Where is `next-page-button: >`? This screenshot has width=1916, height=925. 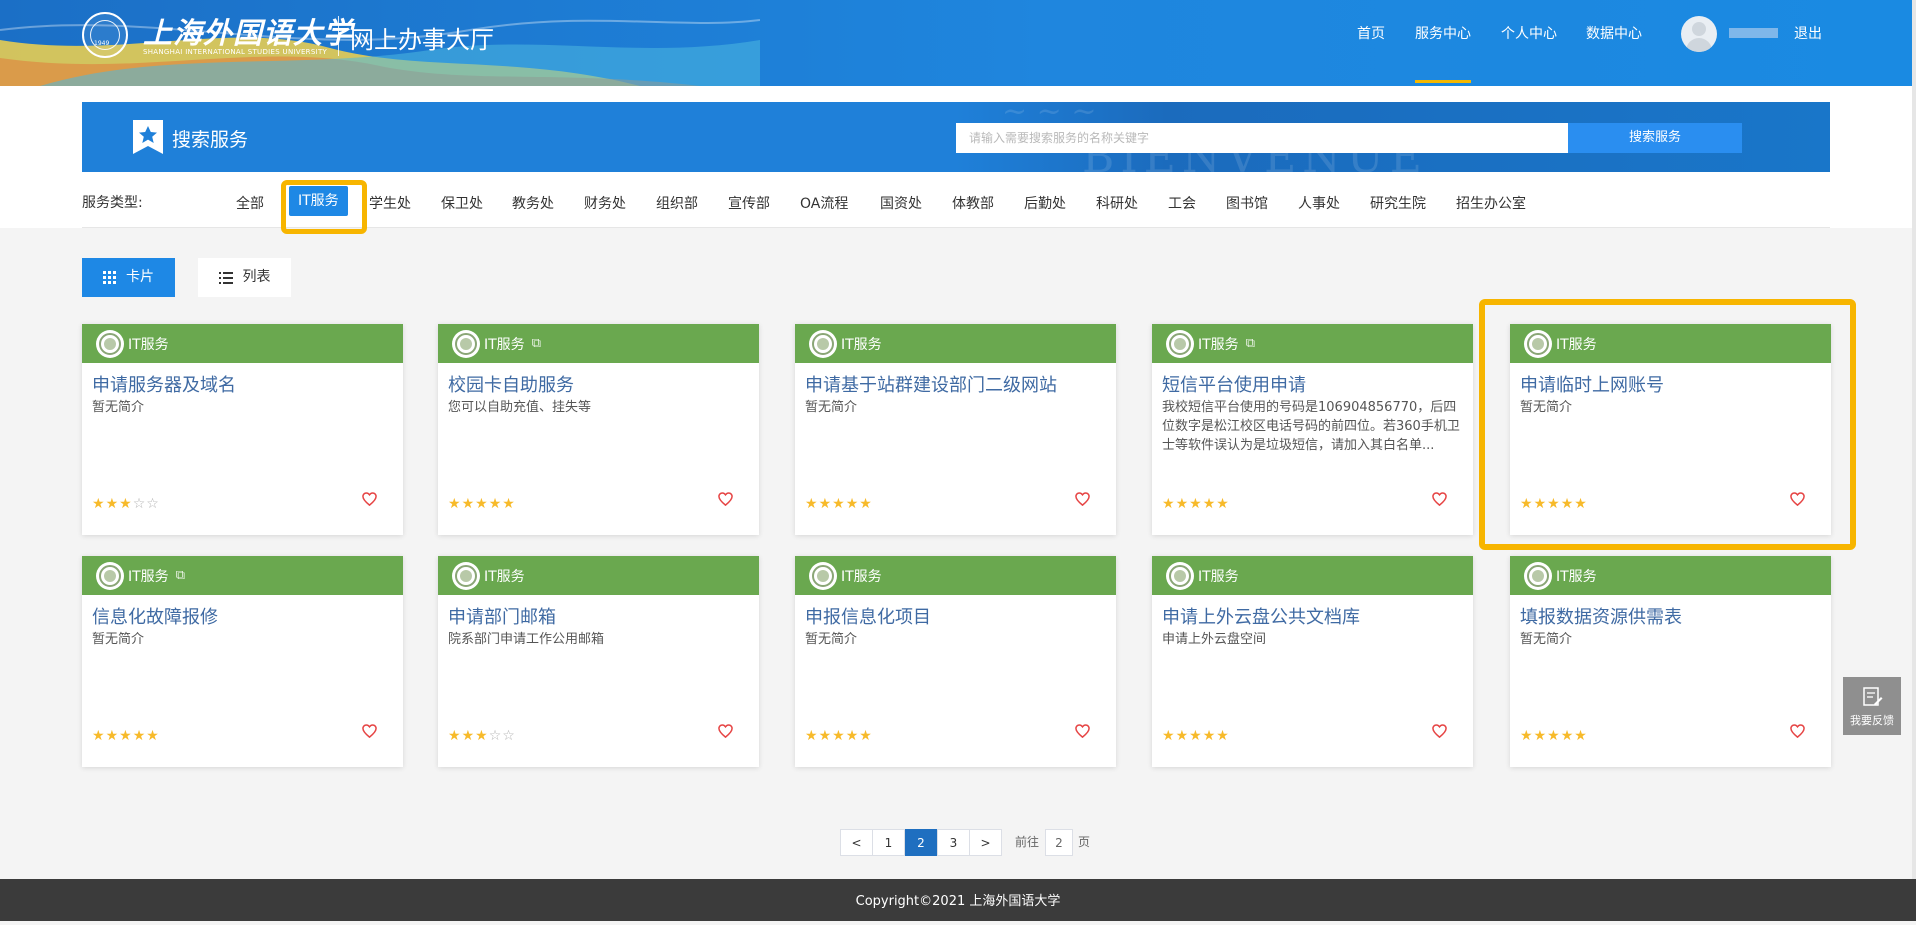 next-page-button: > is located at coordinates (985, 842).